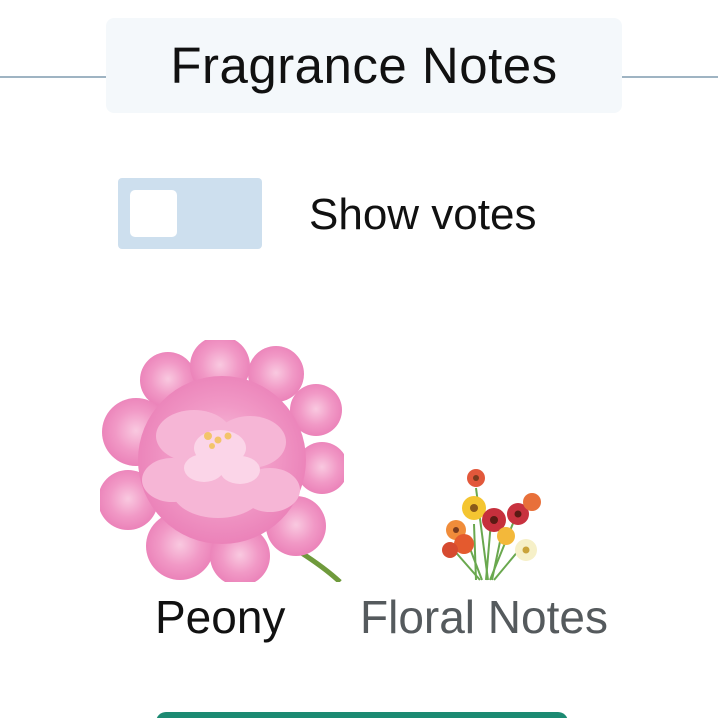 This screenshot has width=718, height=718. What do you see at coordinates (190, 213) in the screenshot?
I see `show-votes-toggle` at bounding box center [190, 213].